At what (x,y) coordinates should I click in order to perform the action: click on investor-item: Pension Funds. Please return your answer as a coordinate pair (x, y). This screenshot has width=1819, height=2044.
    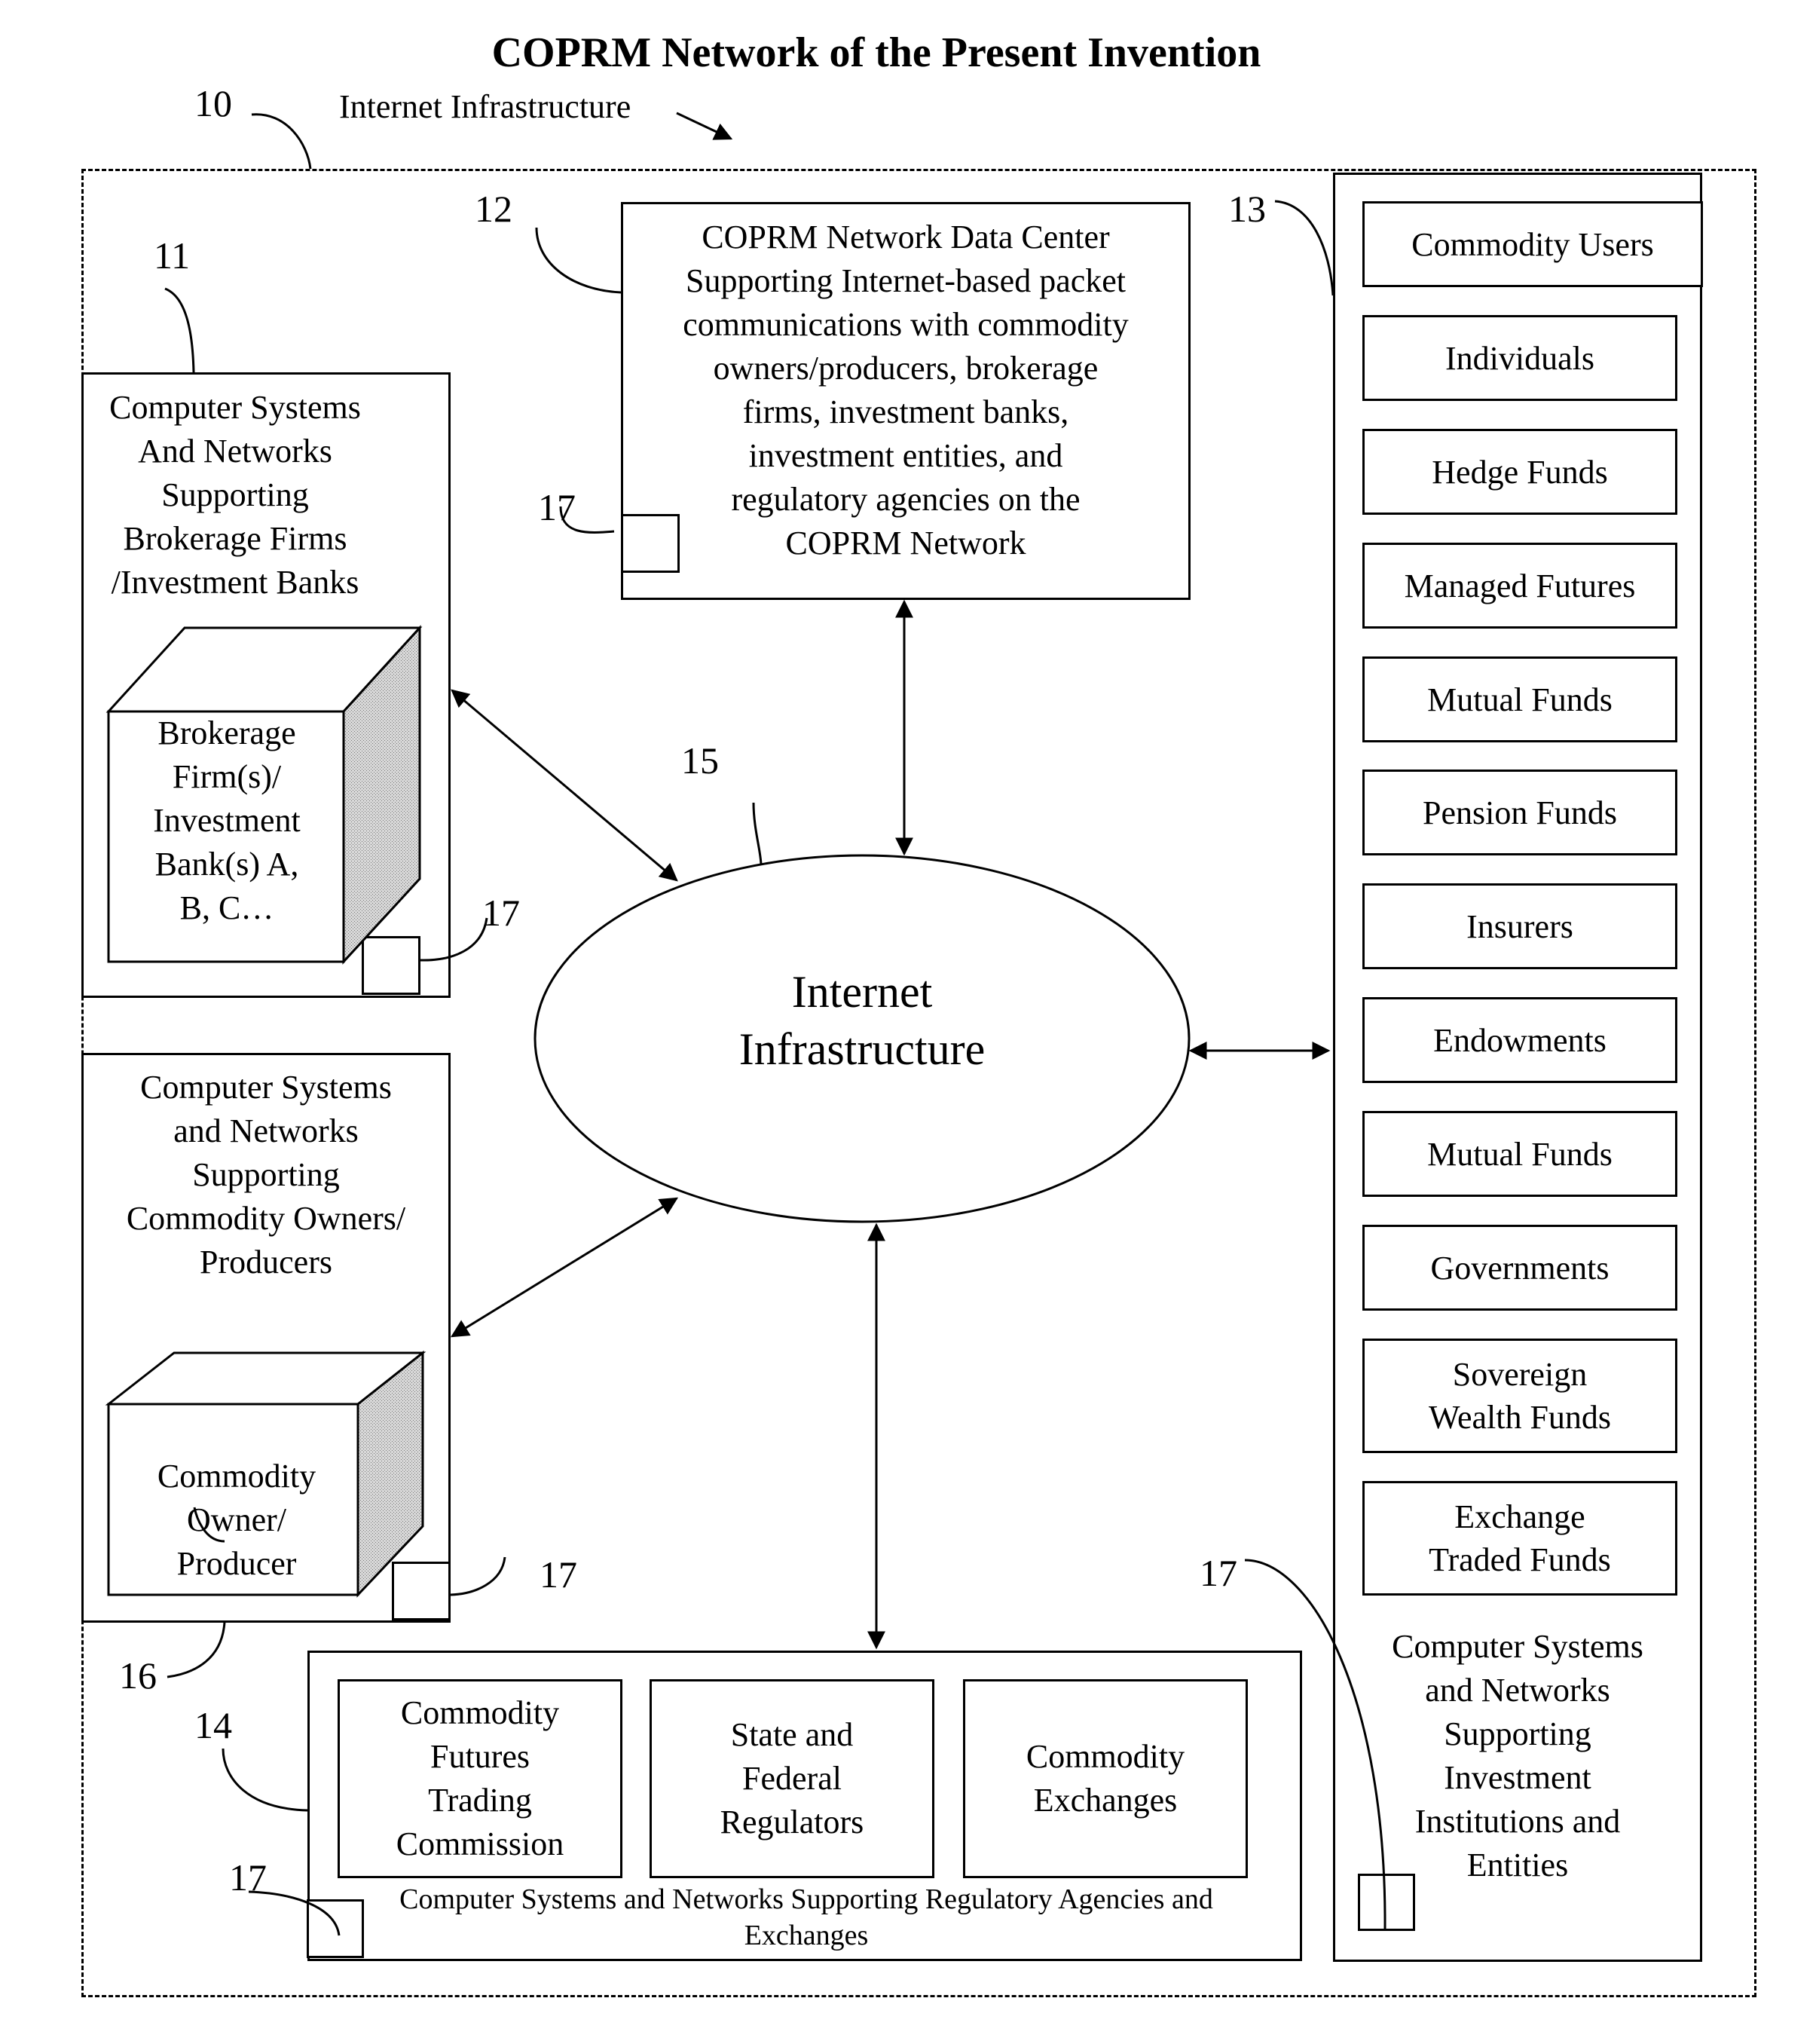
    Looking at the image, I should click on (1519, 812).